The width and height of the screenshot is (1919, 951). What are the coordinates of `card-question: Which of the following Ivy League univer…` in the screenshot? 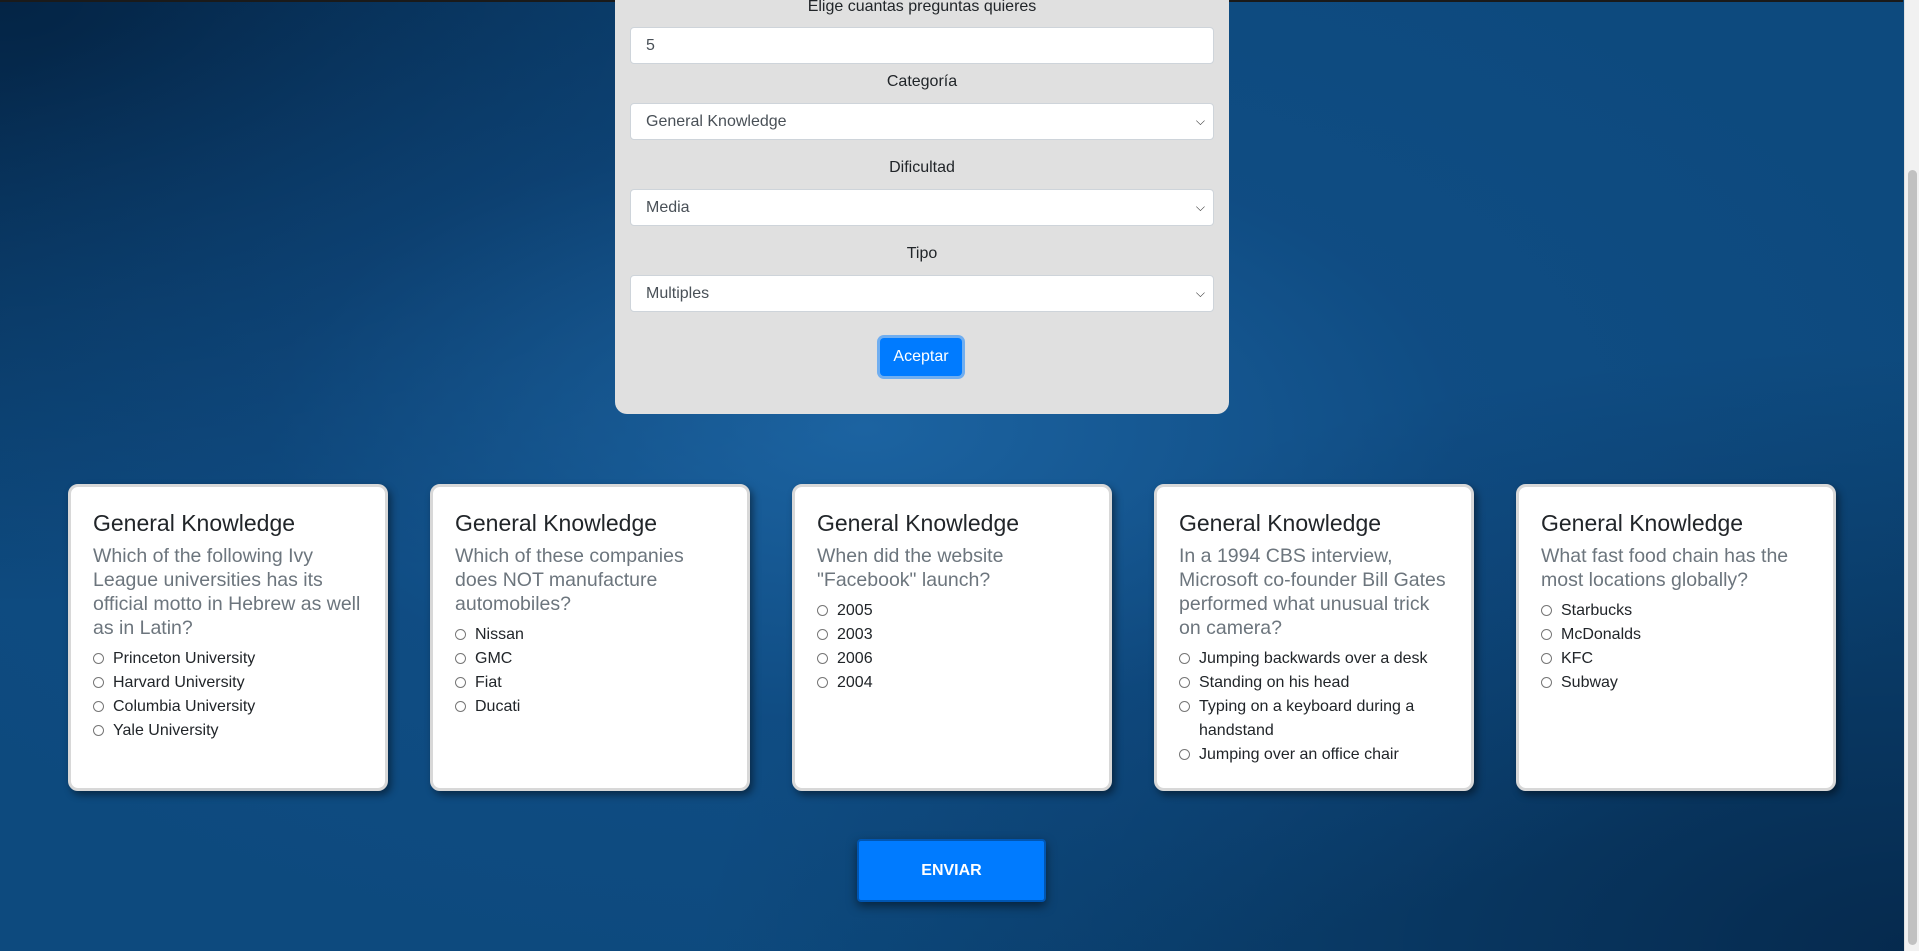 It's located at (227, 592).